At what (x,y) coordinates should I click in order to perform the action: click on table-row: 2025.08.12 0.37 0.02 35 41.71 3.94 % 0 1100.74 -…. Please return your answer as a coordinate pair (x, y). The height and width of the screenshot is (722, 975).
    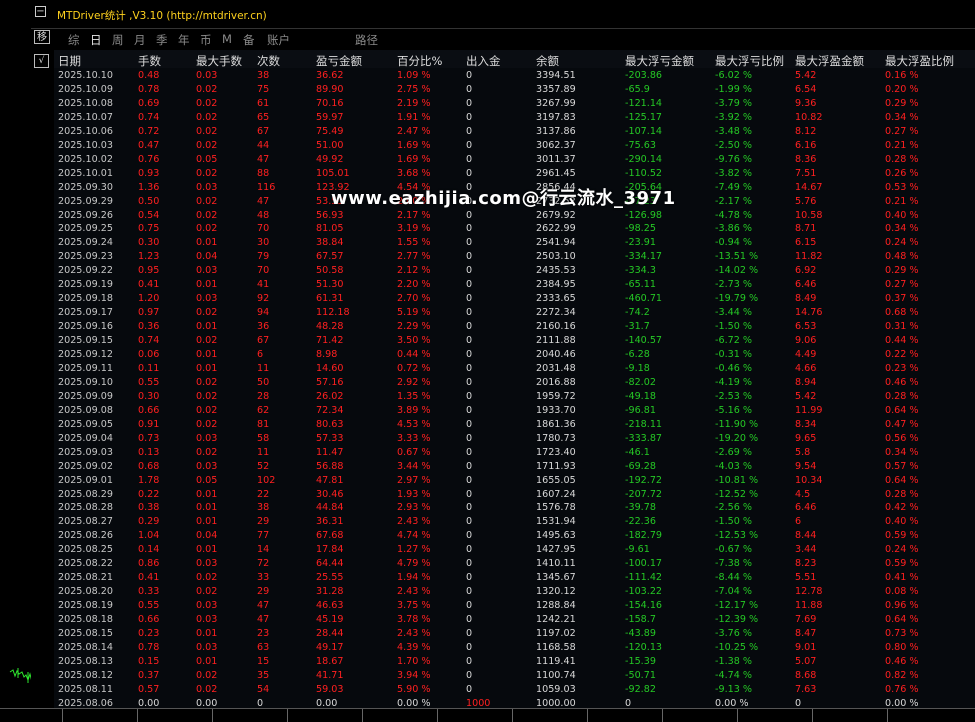
    Looking at the image, I should click on (514, 676).